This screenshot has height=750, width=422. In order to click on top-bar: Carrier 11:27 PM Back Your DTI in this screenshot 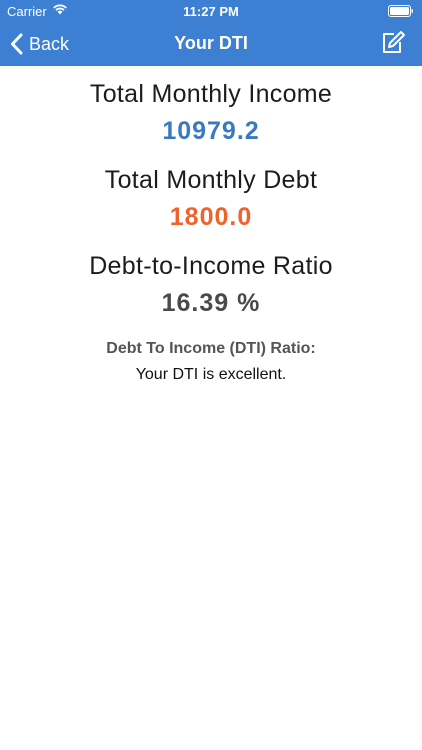, I will do `click(211, 33)`.